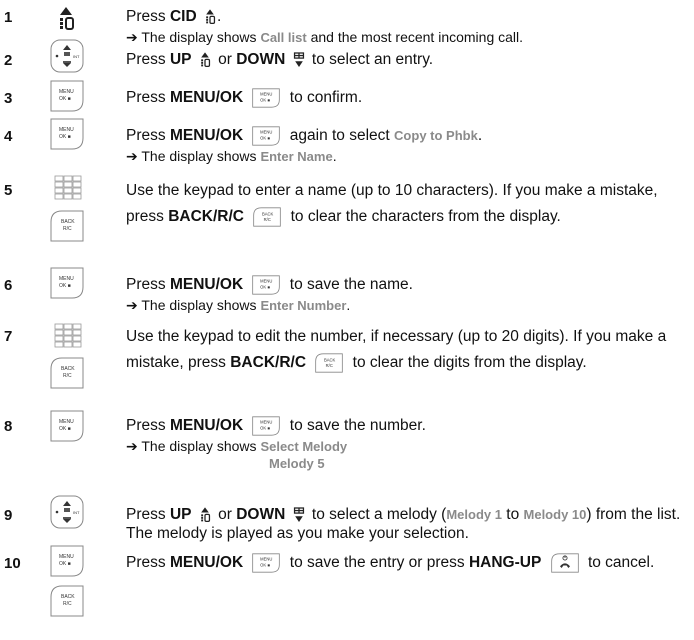  I want to click on step-number: 7, so click(8, 336).